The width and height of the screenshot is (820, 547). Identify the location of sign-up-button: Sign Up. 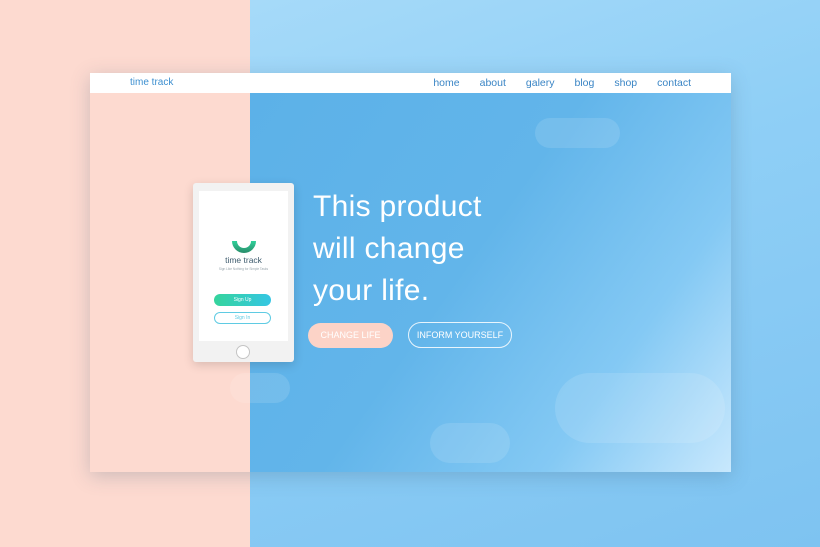
(242, 300).